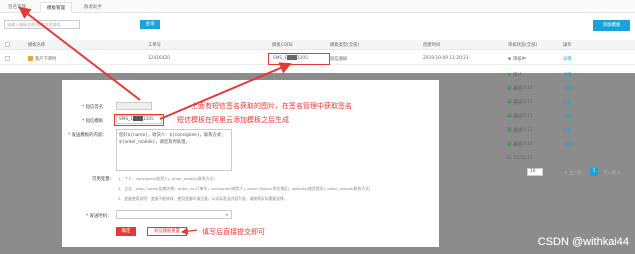 Image resolution: width=635 pixels, height=254 pixels. Describe the element at coordinates (87, 135) in the screenshot. I see `content-label: * 发送模板的内容：` at that location.